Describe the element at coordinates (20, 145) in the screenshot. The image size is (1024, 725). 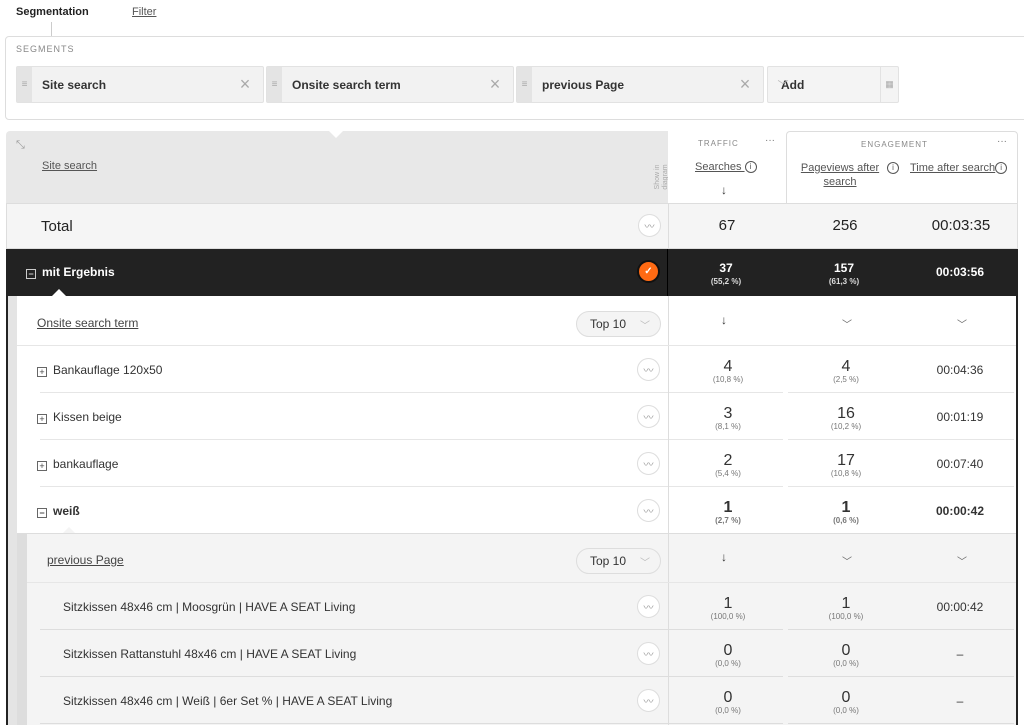
I see `collapse-icon: ⤡` at that location.